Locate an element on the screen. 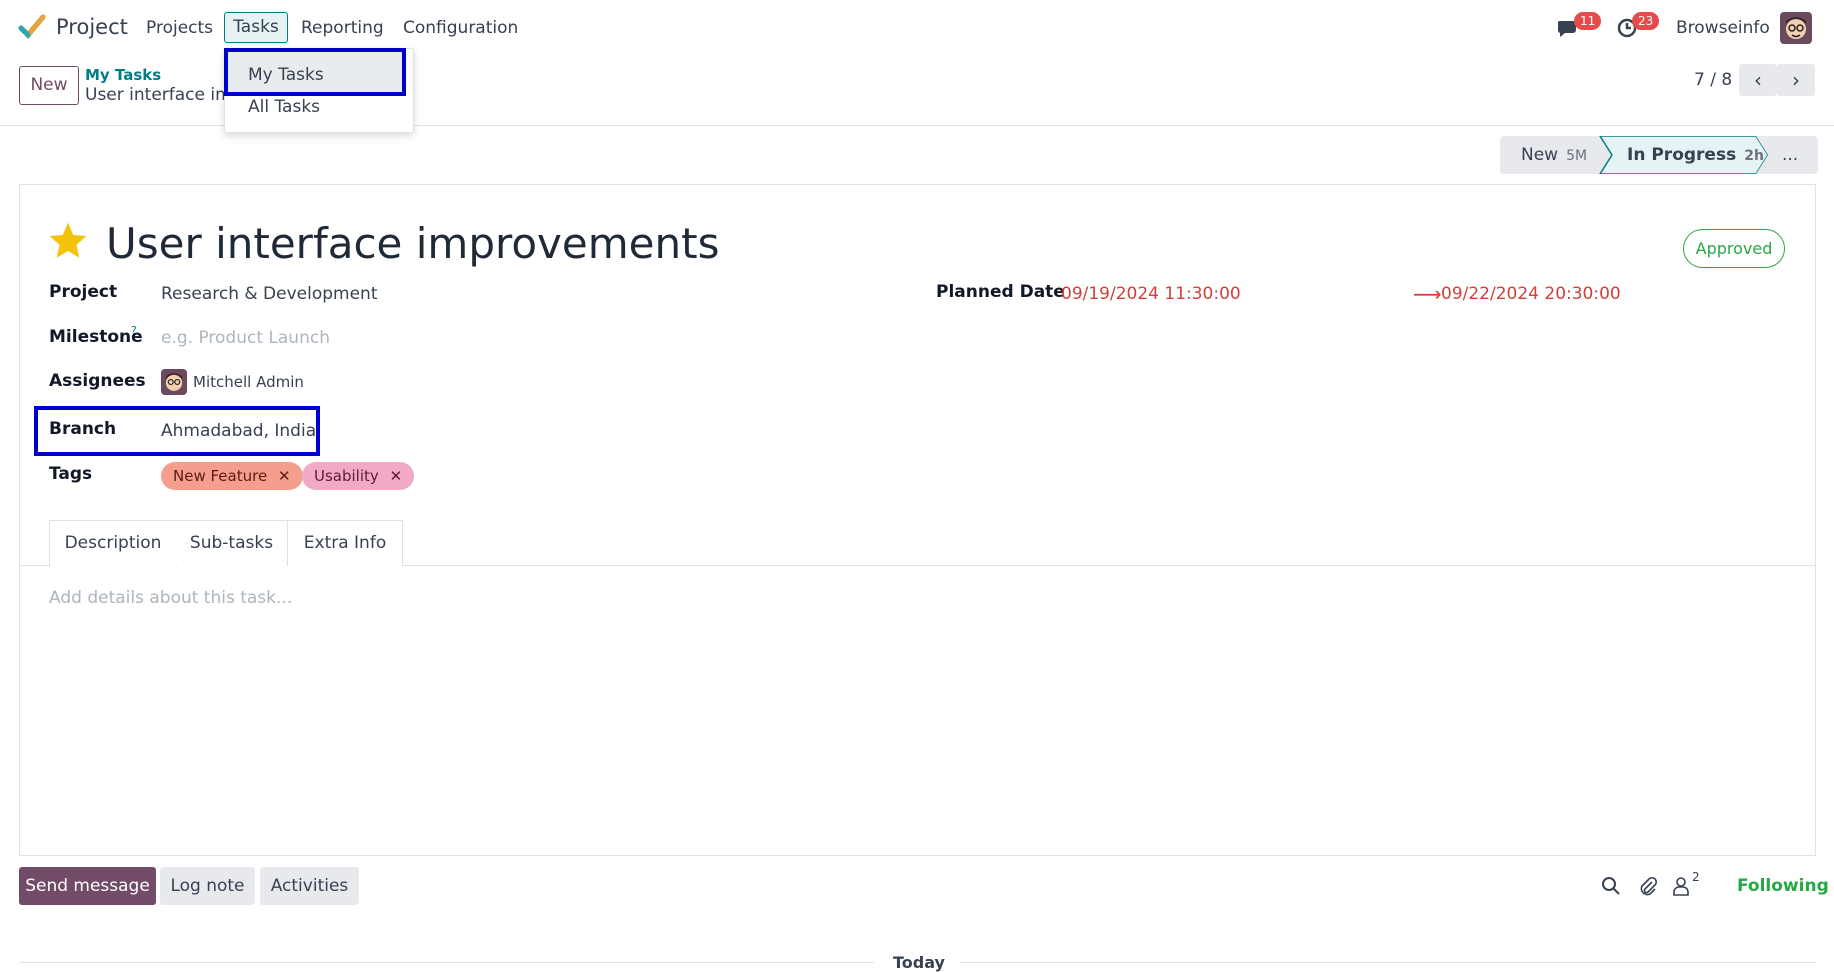 The image size is (1834, 972). tab-sub-tasks: Sub-tasks is located at coordinates (232, 543).